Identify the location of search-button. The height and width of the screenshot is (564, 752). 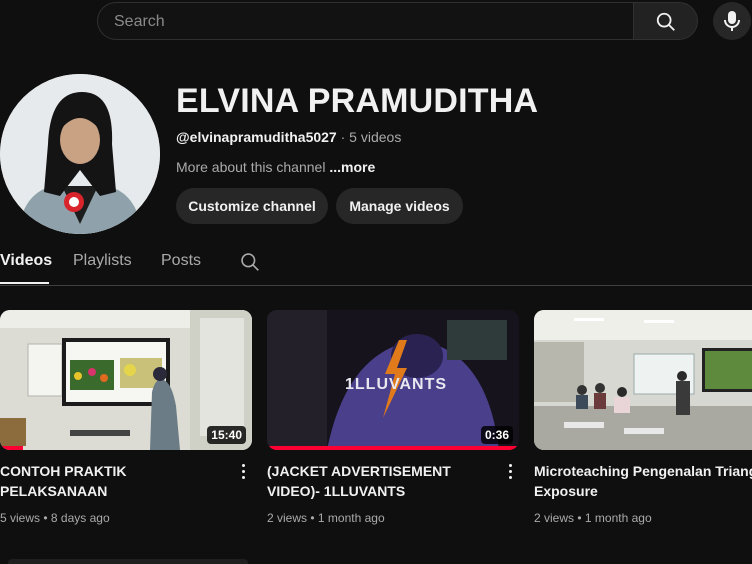
(665, 21).